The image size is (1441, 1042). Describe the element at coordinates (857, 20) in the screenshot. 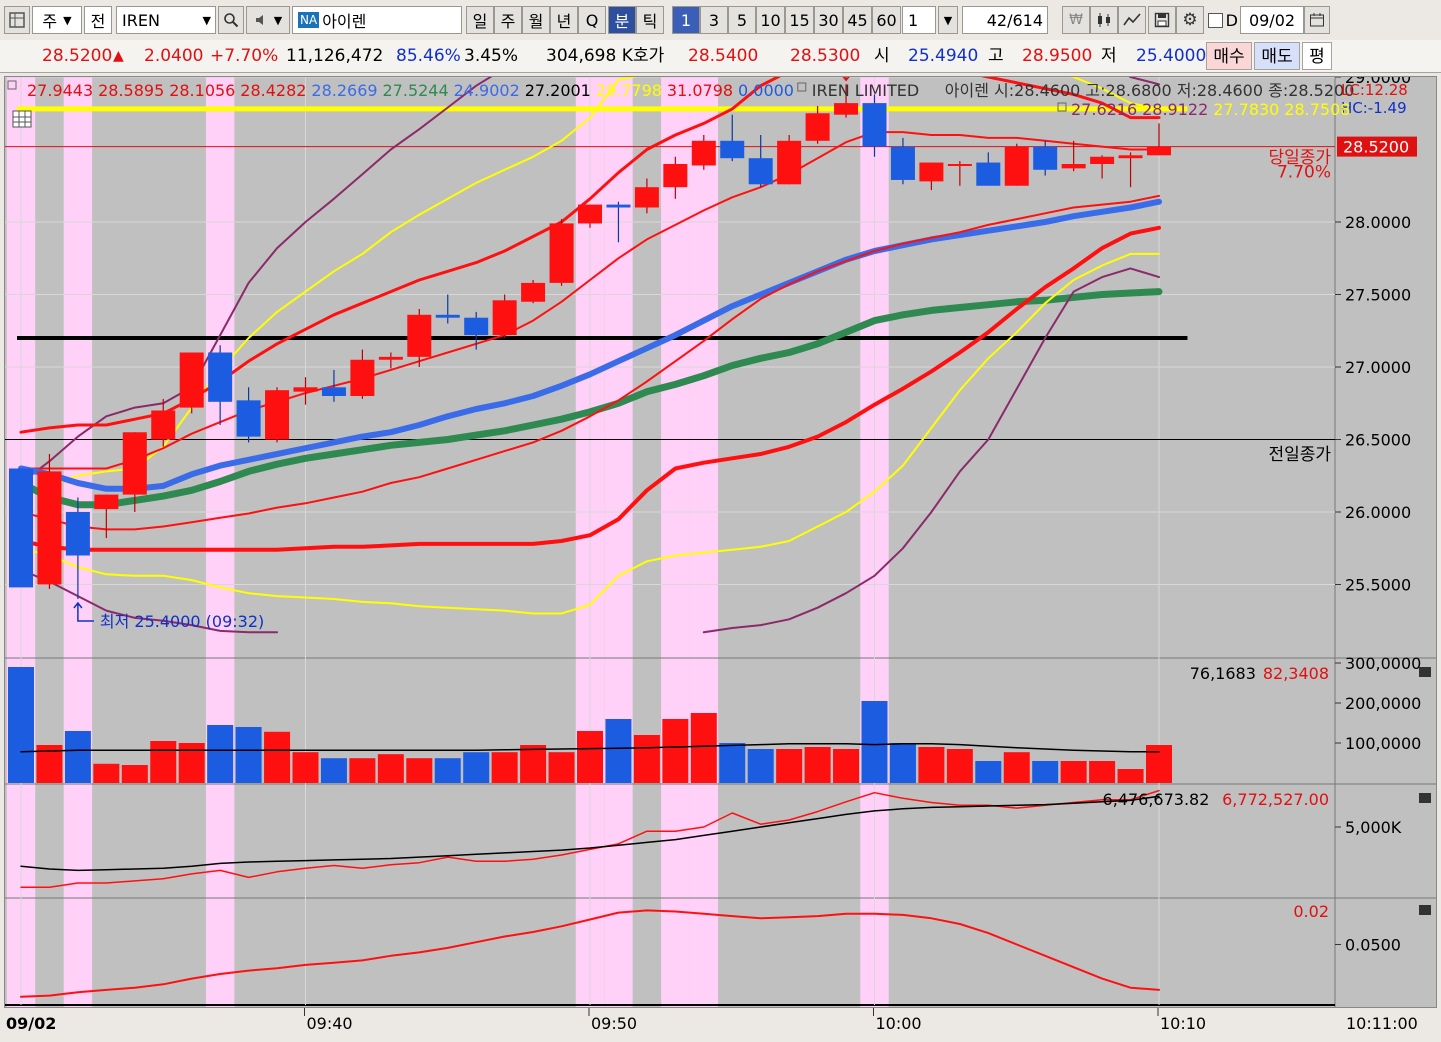

I see `interval-button: 45` at that location.